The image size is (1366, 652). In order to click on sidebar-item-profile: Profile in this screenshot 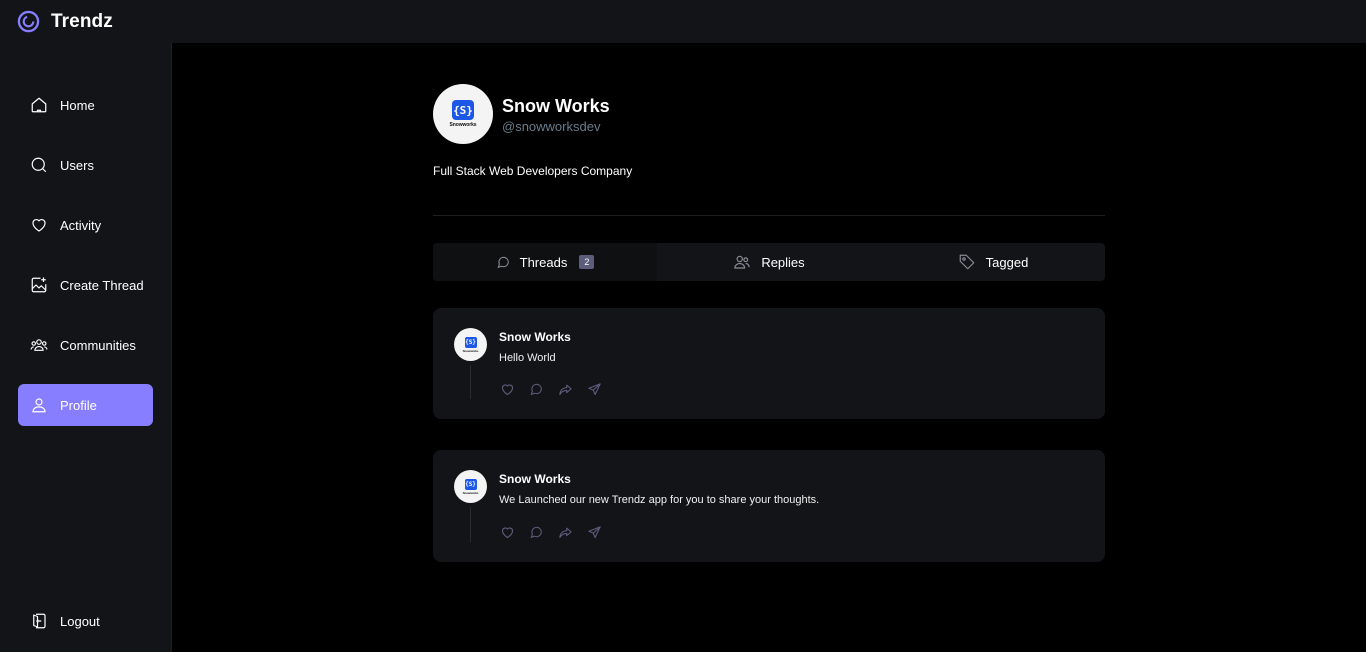, I will do `click(85, 405)`.